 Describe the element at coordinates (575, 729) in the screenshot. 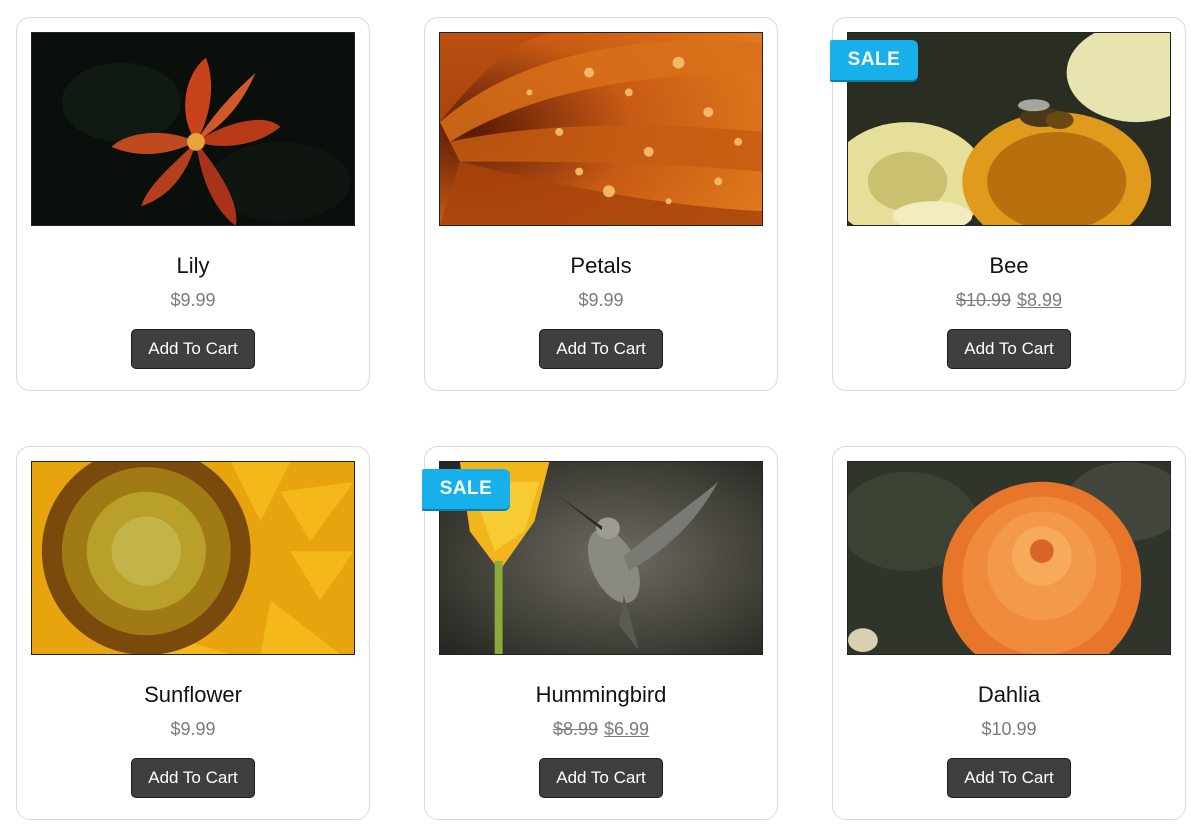

I see `original-price: $8.99` at that location.